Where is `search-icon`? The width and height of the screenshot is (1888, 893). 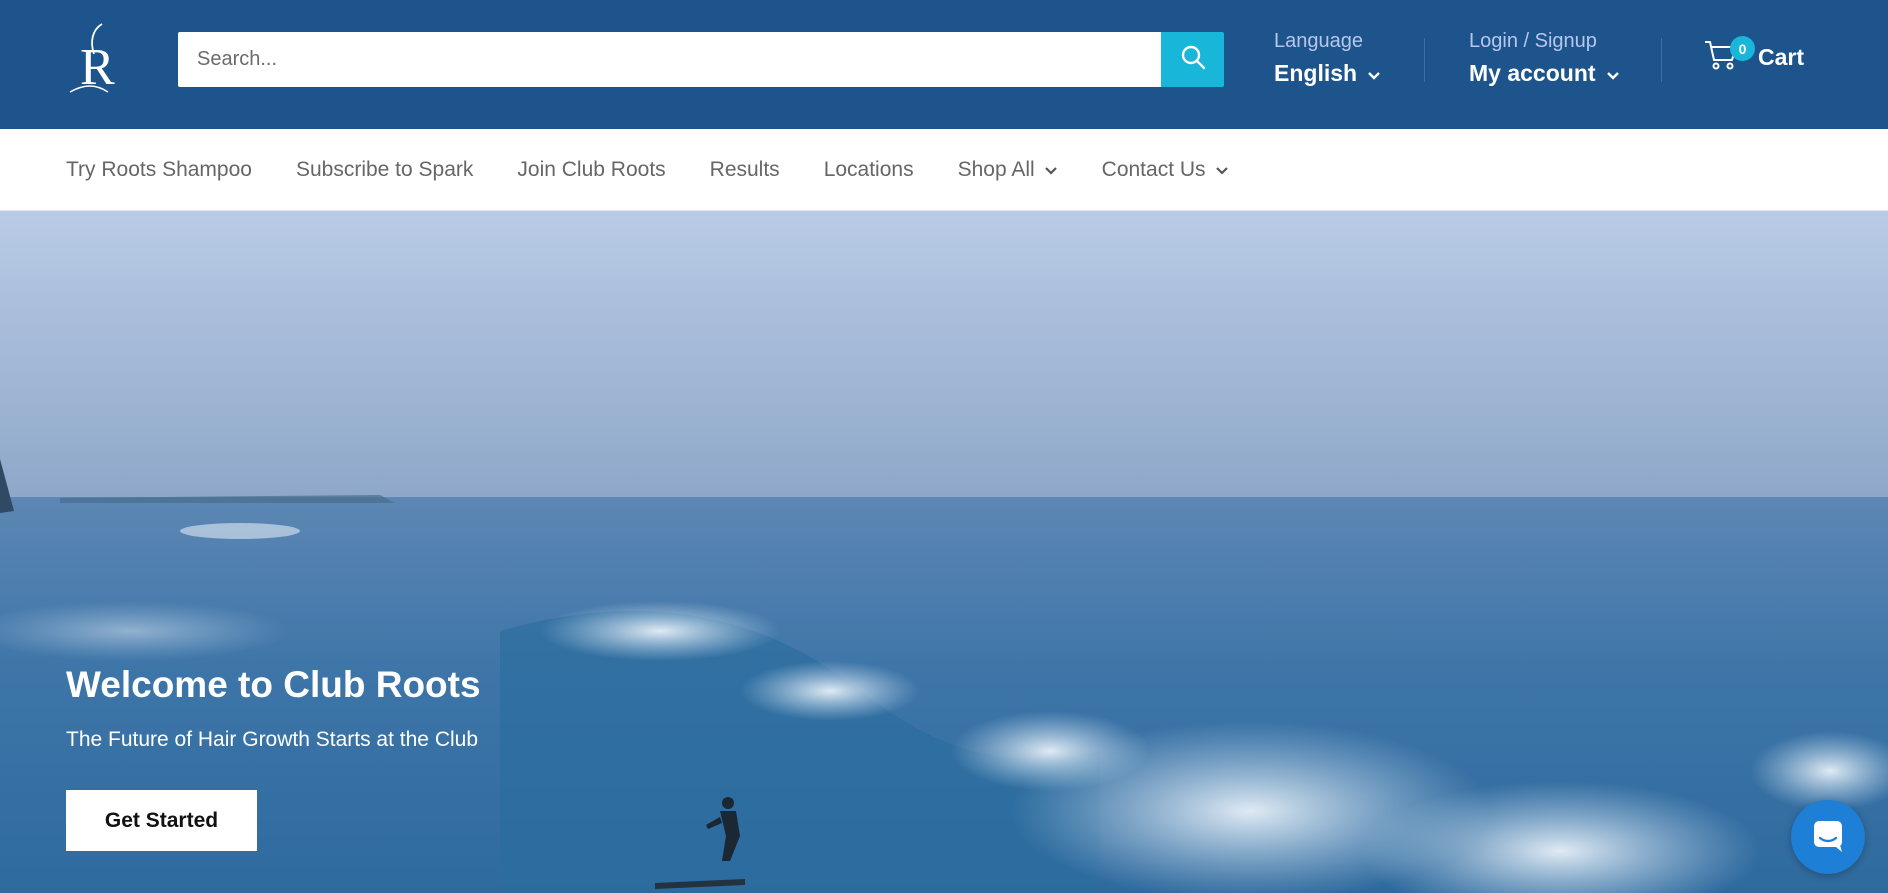 search-icon is located at coordinates (1193, 59).